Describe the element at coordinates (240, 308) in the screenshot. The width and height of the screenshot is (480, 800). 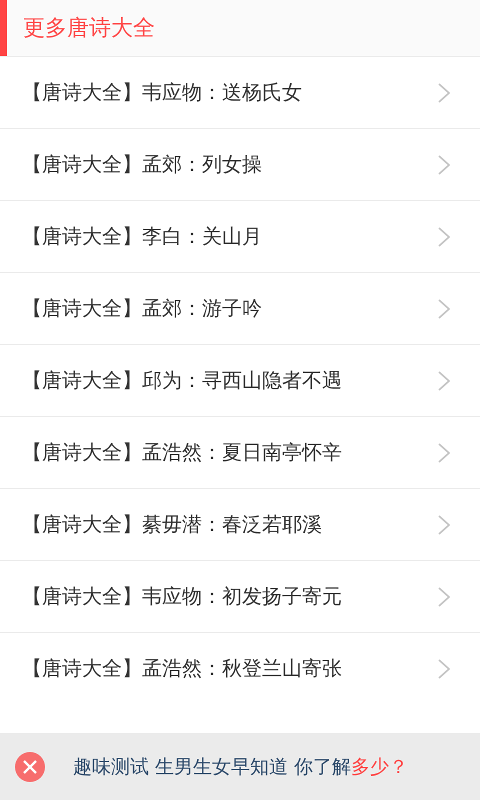
I see `list-item: 【唐诗大全】孟郊：游子吟` at that location.